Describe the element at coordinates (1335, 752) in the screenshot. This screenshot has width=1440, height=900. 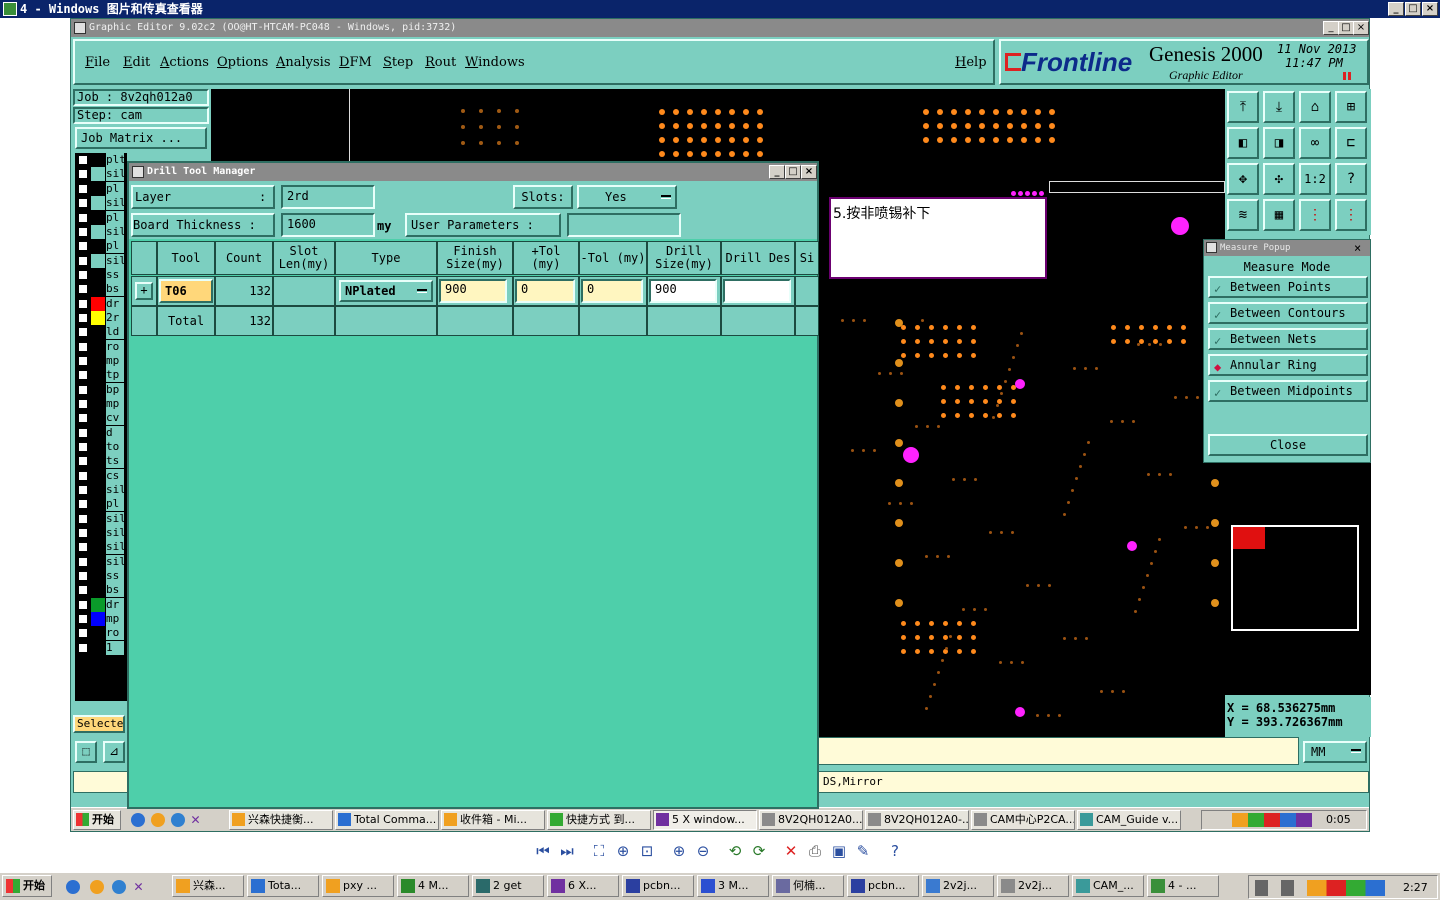
I see `units-selector: MM` at that location.